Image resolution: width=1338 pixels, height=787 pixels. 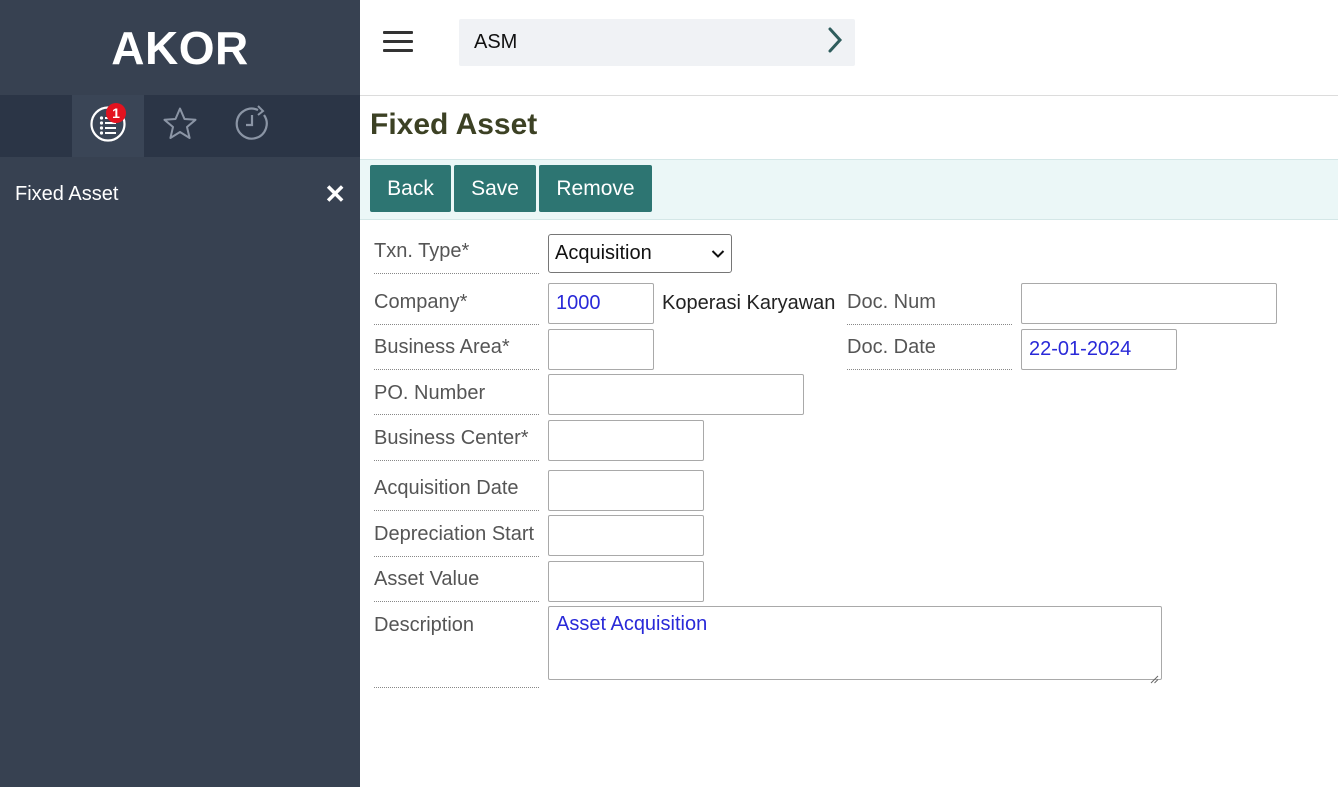 What do you see at coordinates (835, 43) in the screenshot?
I see `chevron-right-icon` at bounding box center [835, 43].